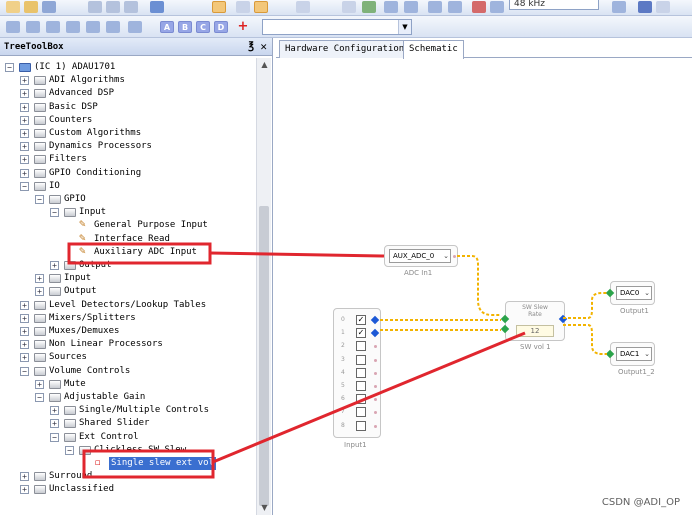 This screenshot has height=515, width=692. I want to click on cursor-icon, so click(645, 7).